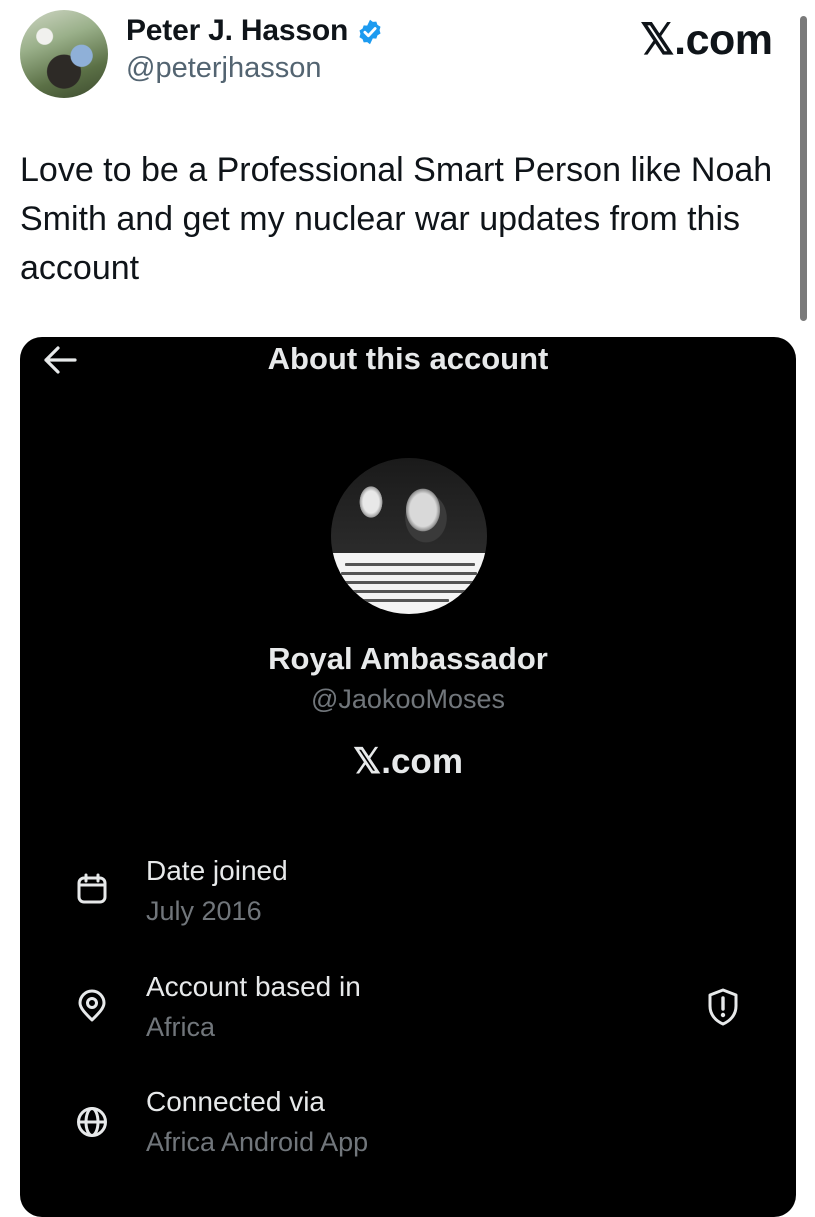 This screenshot has height=1217, width=815. Describe the element at coordinates (204, 911) in the screenshot. I see `date-joined-value: July 2016` at that location.